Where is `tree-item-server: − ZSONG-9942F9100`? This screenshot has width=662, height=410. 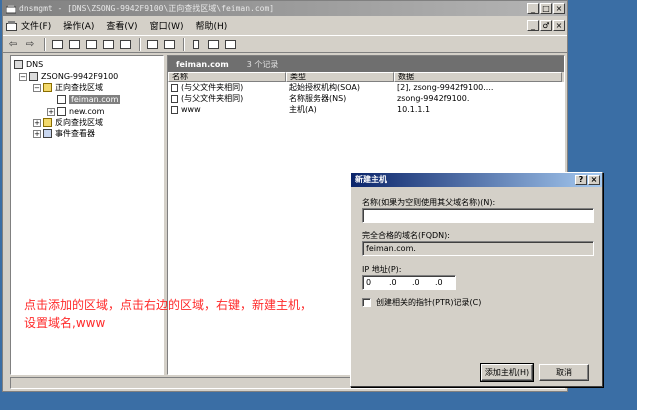
tree-item-server: − ZSONG-9942F9100 is located at coordinates (68, 76).